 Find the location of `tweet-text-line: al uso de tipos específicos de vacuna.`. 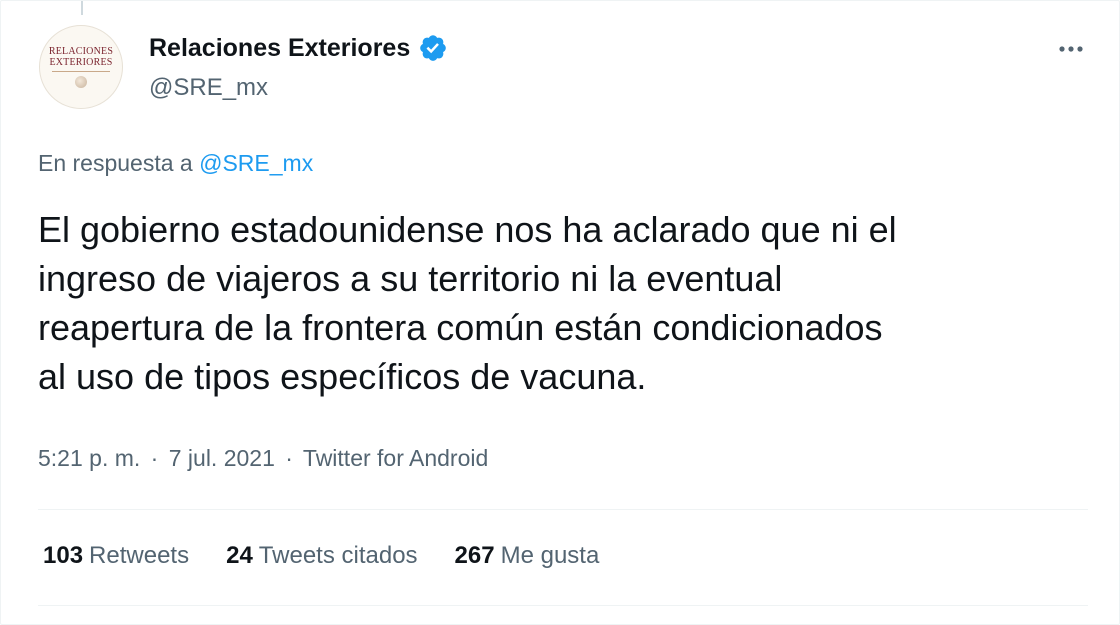

tweet-text-line: al uso de tipos específicos de vacuna. is located at coordinates (342, 376).